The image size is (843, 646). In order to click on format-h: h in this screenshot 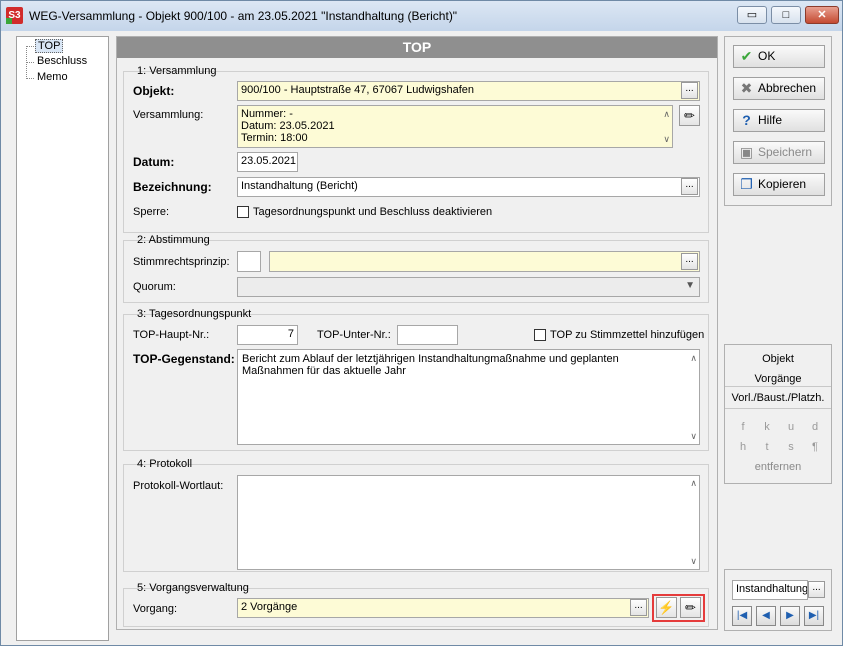, I will do `click(743, 447)`.